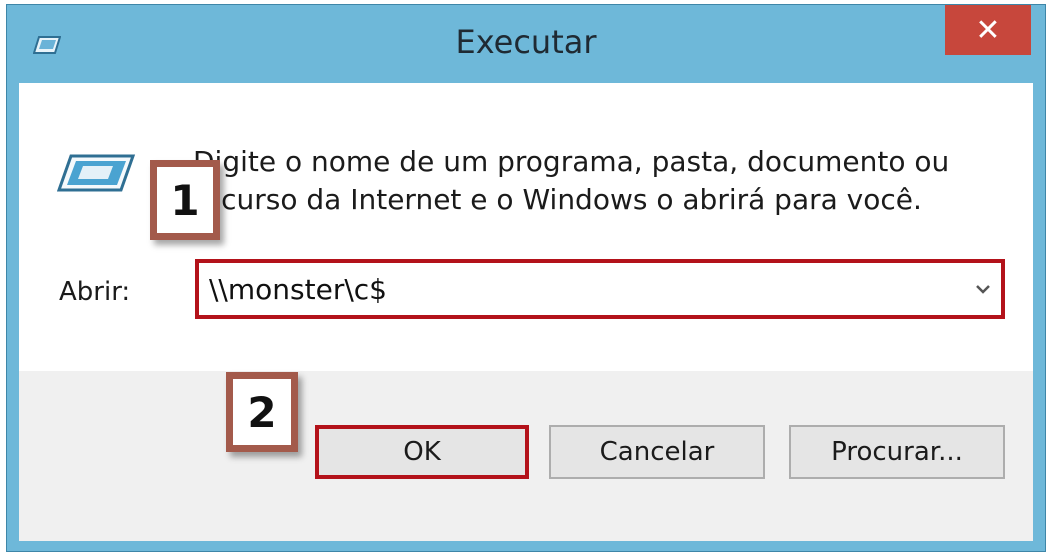 The image size is (1056, 560). I want to click on step-marker-1: 1, so click(185, 200).